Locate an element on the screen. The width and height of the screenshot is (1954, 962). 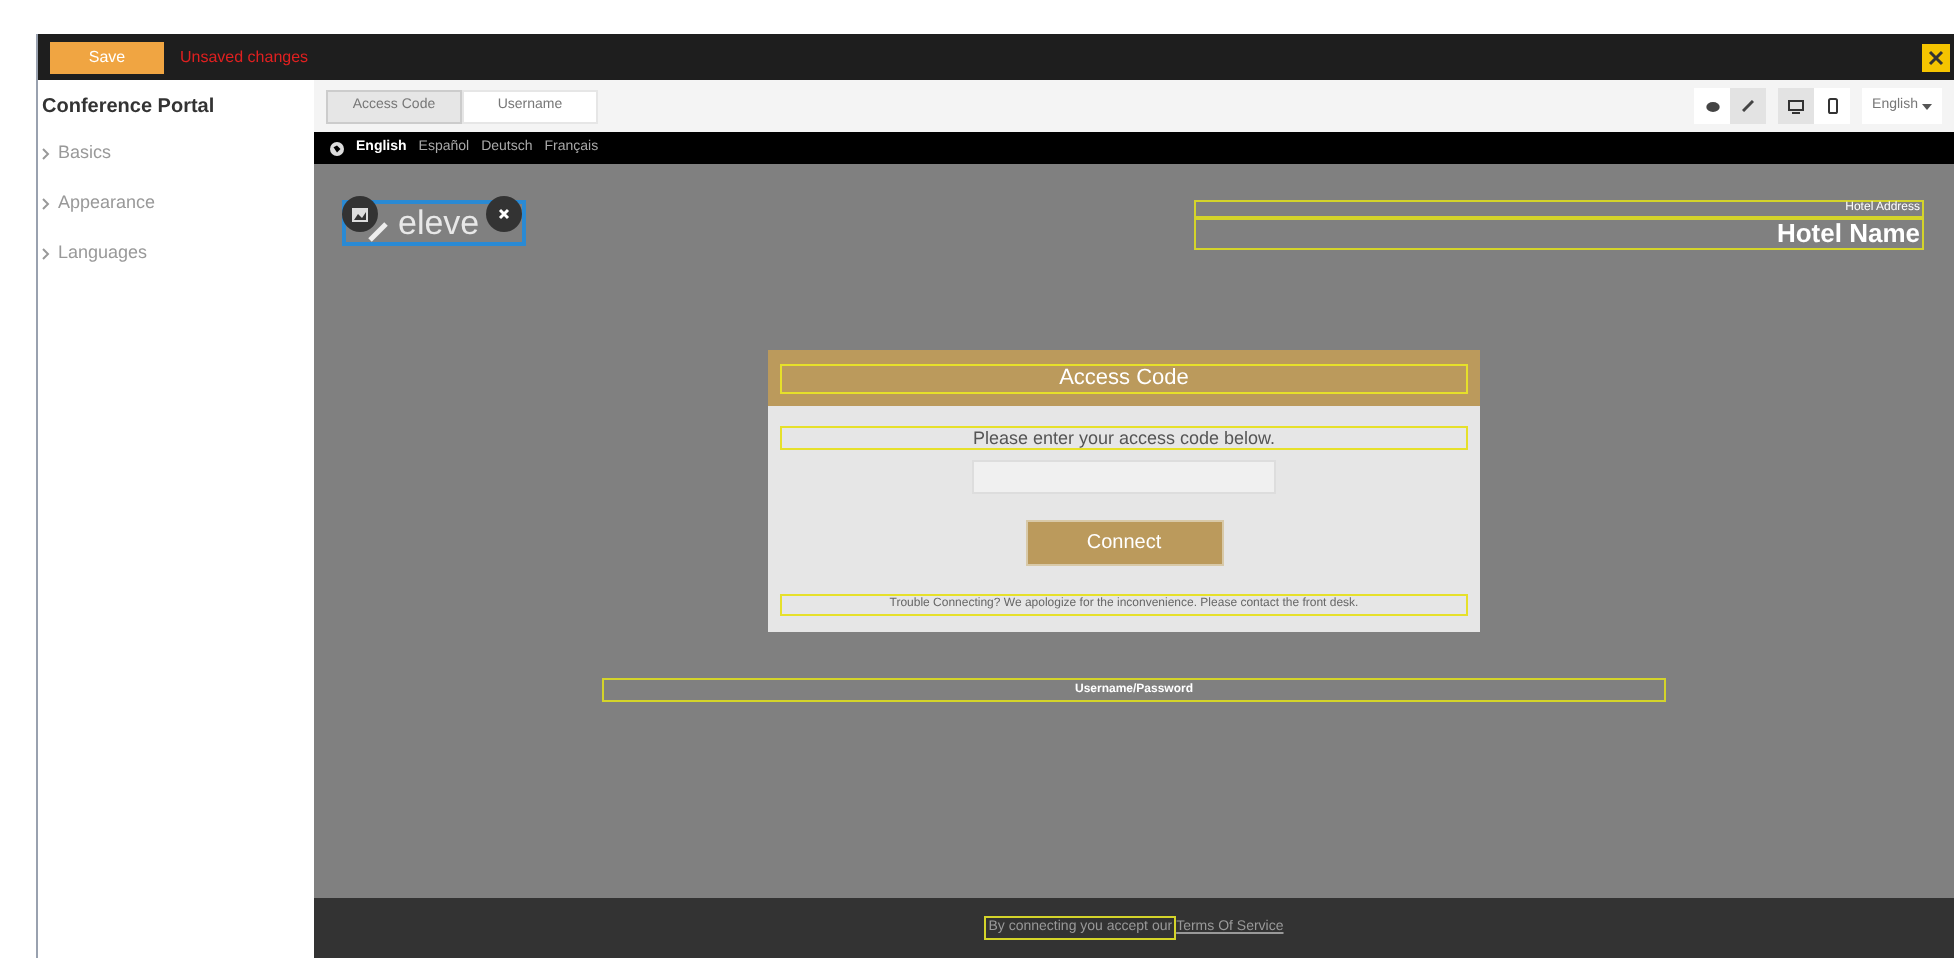
unsaved-status: Unsaved changes is located at coordinates (244, 57).